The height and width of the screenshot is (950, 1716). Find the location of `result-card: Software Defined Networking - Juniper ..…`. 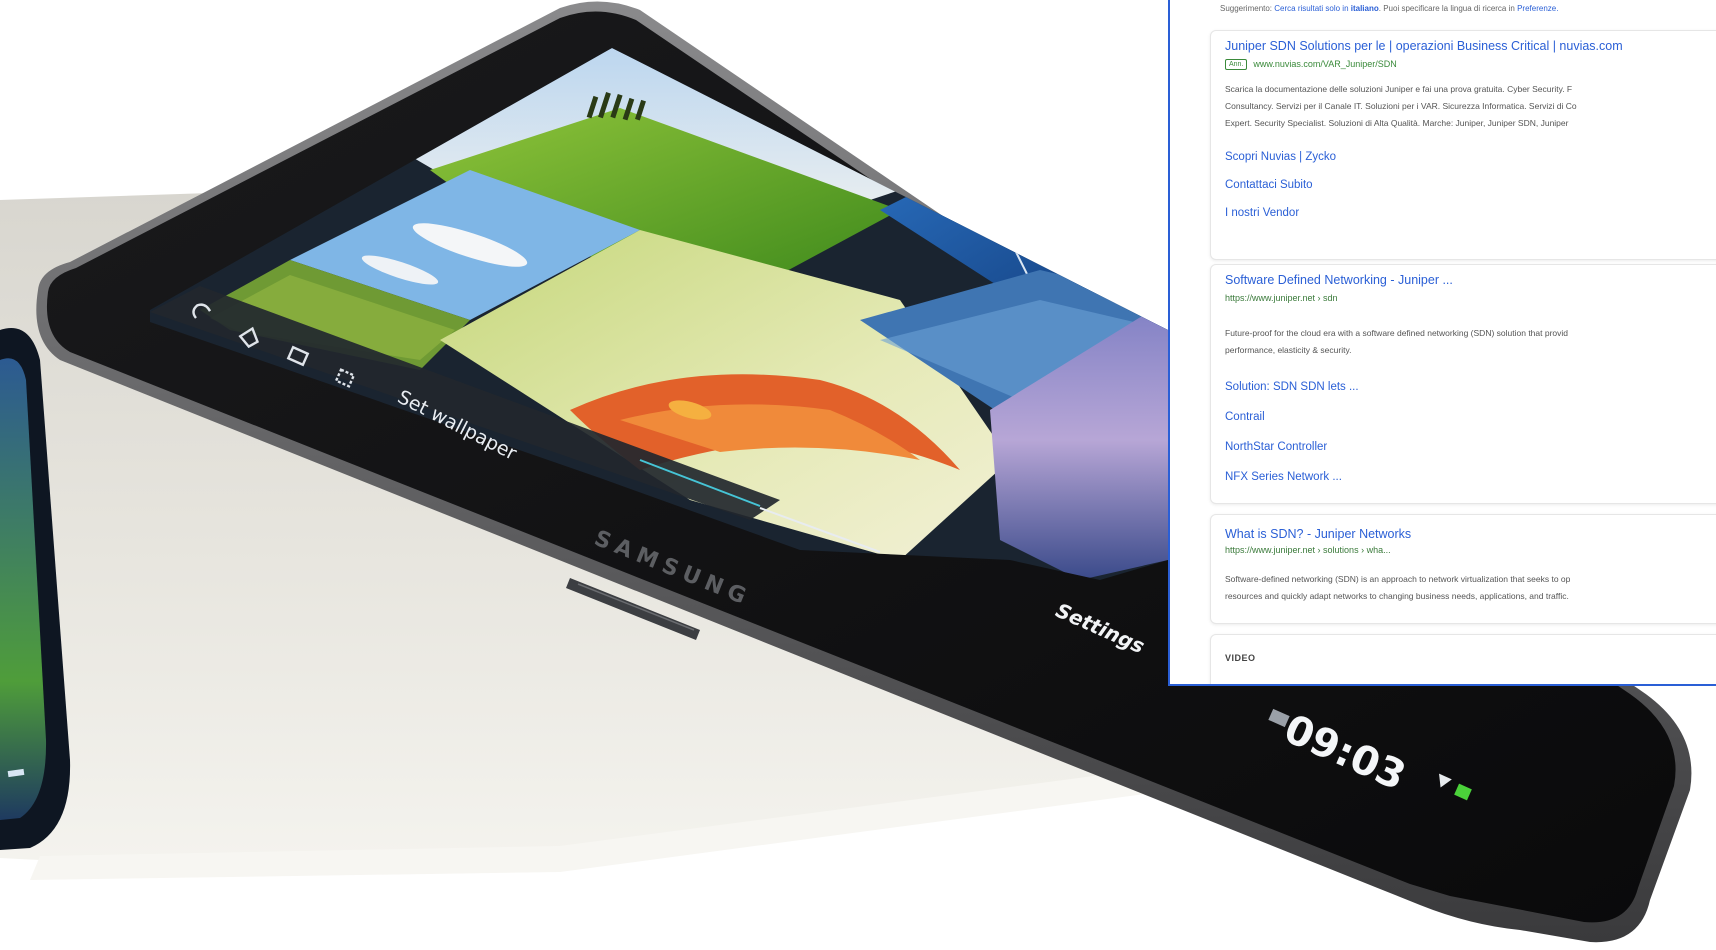

result-card: Software Defined Networking - Juniper ..… is located at coordinates (1463, 384).